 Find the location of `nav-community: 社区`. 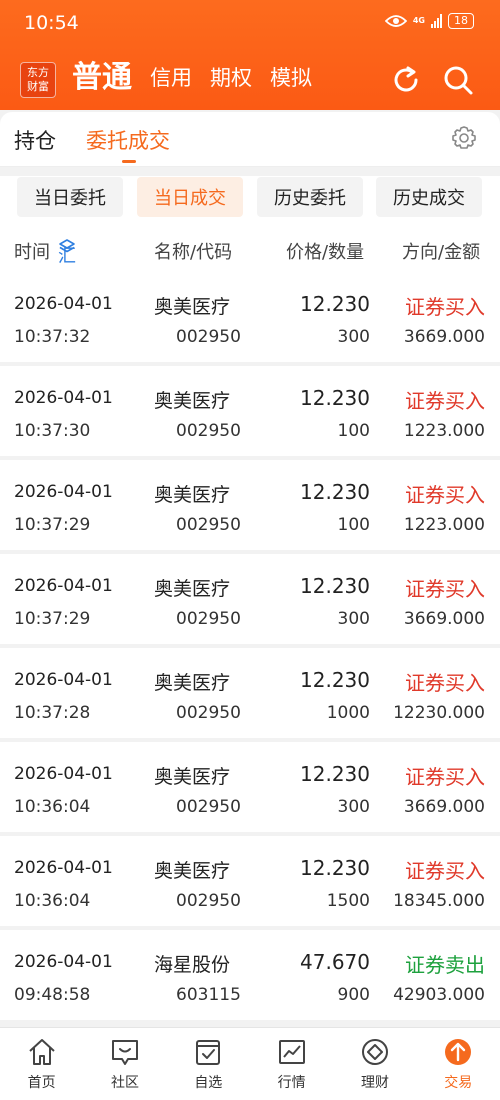

nav-community: 社区 is located at coordinates (124, 1064).